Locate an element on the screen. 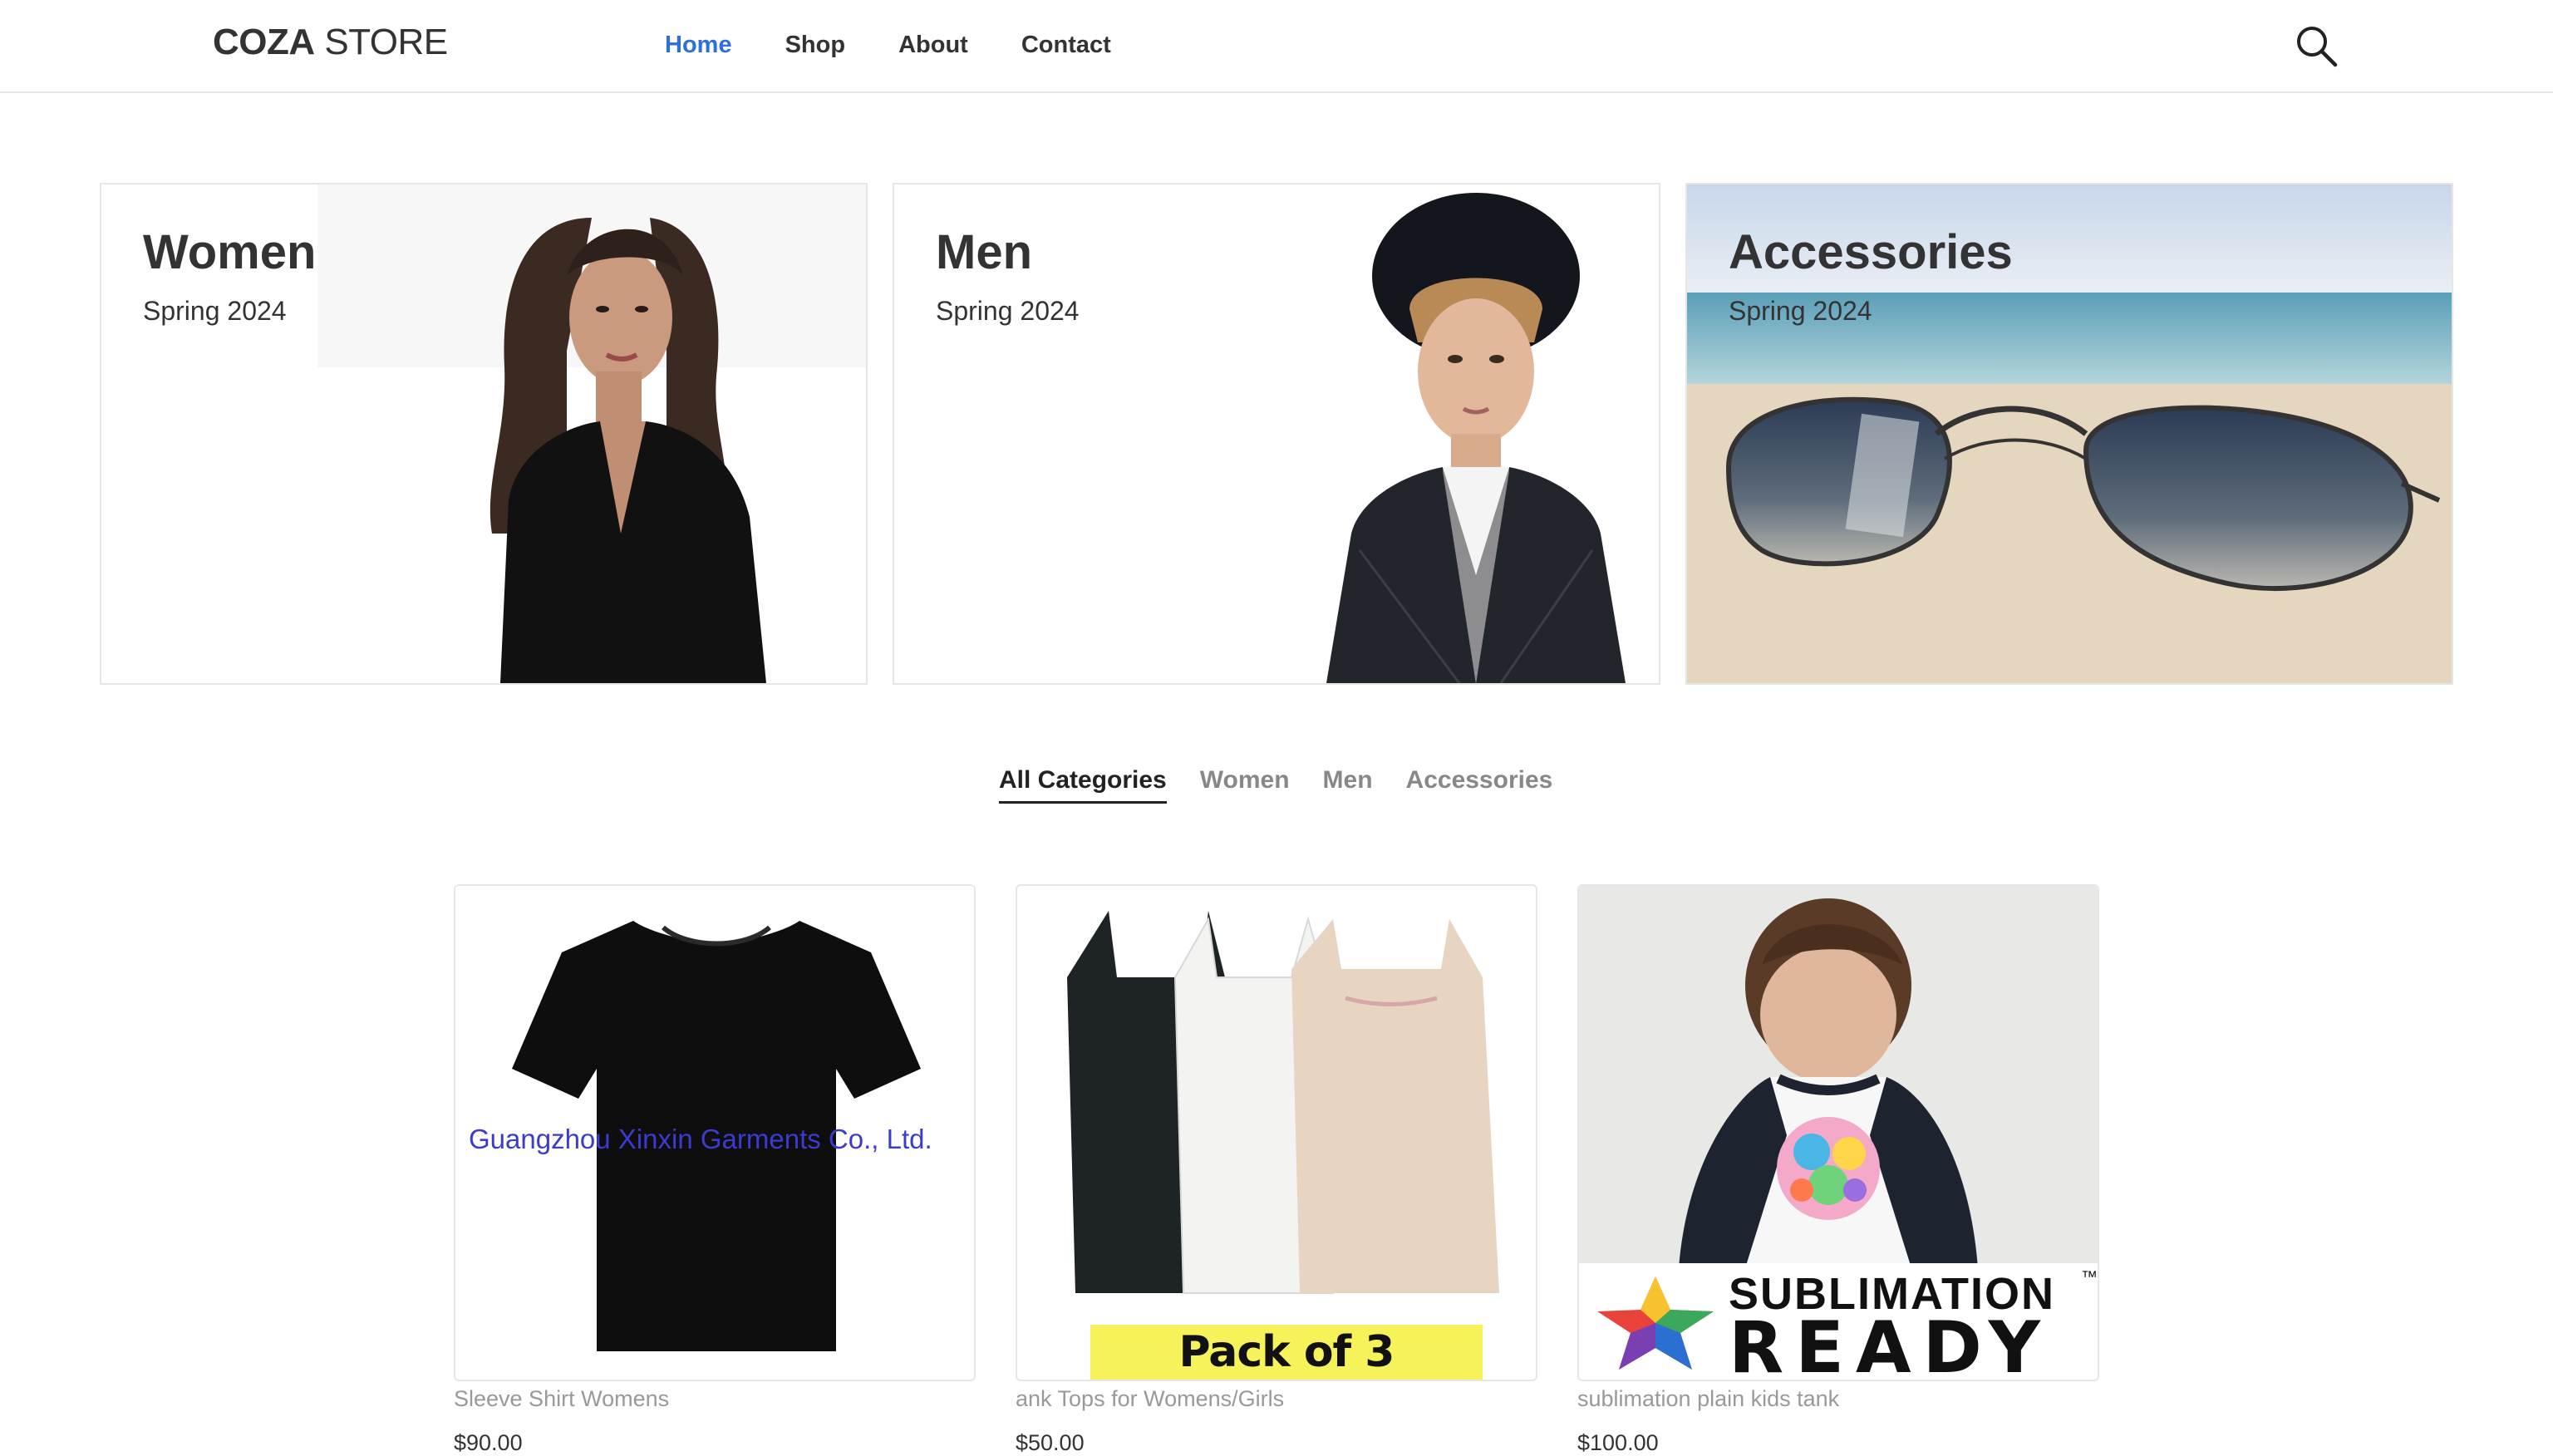 The height and width of the screenshot is (1456, 2553). category-filter: All Categories Women Men Accessories is located at coordinates (1275, 785).